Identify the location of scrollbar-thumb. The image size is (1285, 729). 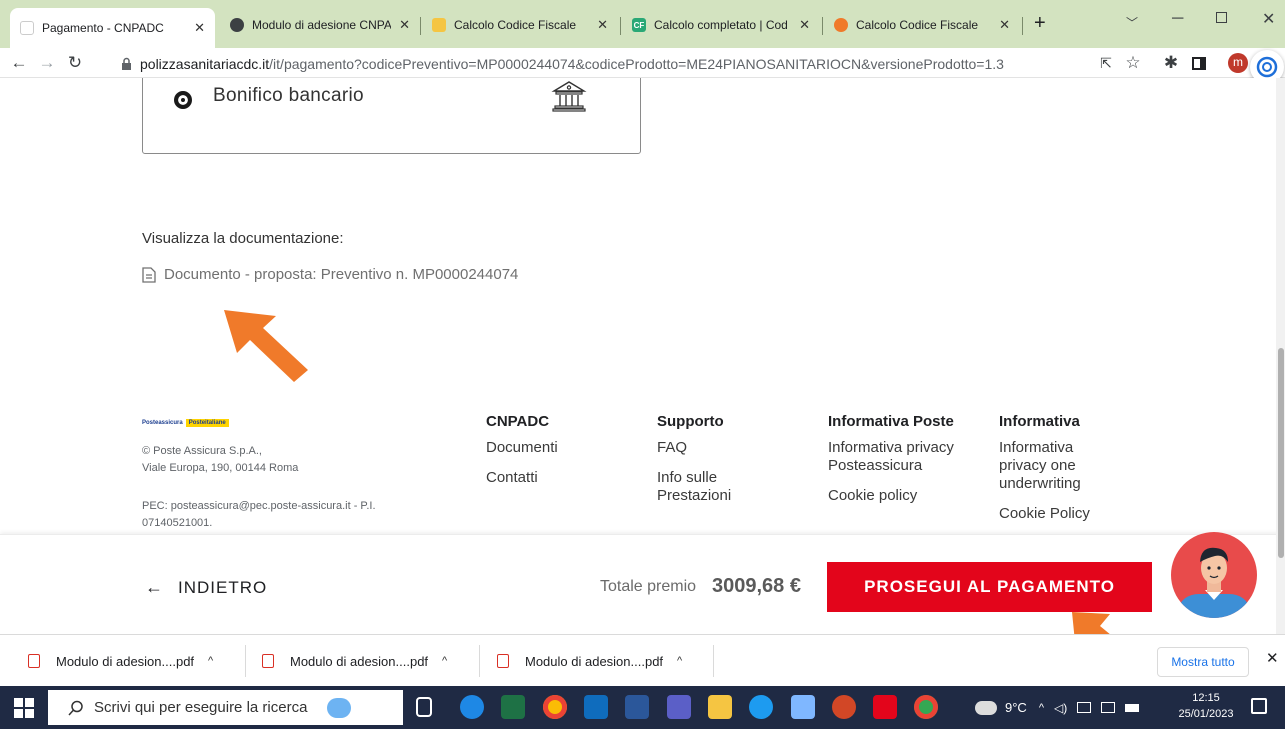
(1281, 453).